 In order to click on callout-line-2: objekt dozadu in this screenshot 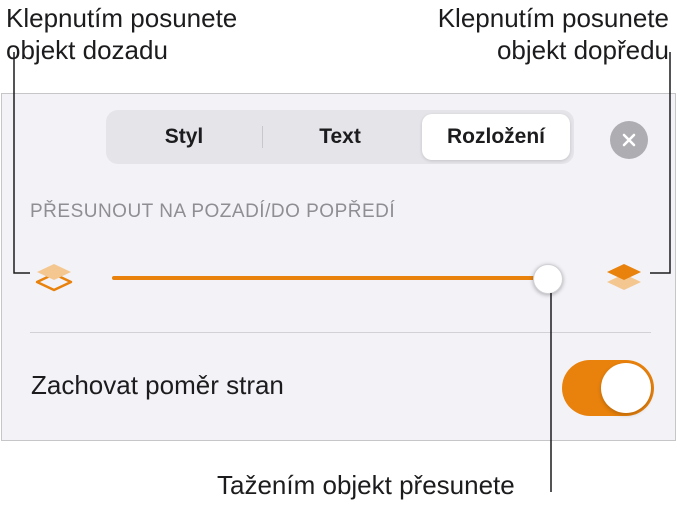, I will do `click(87, 50)`.